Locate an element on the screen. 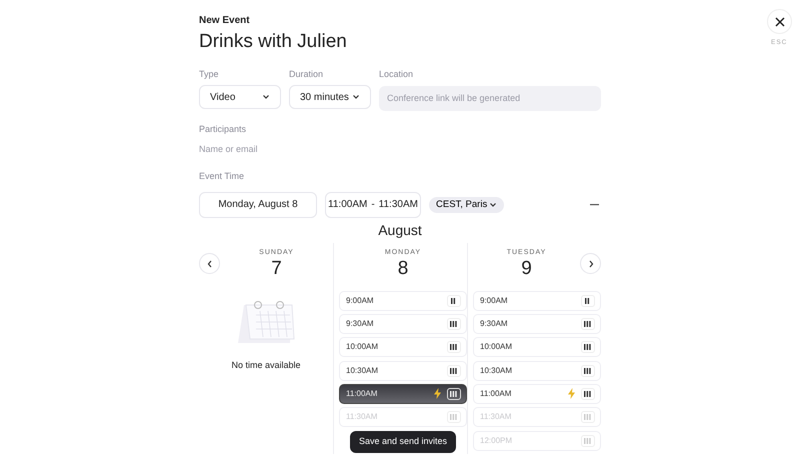  day-number: 8 is located at coordinates (403, 269).